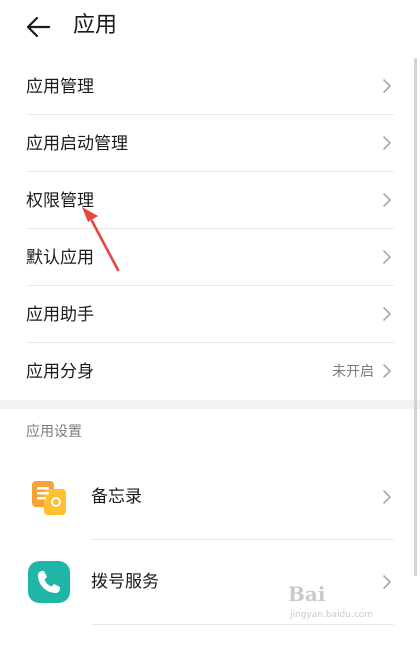 The width and height of the screenshot is (420, 646). I want to click on notepad-icon, so click(49, 498).